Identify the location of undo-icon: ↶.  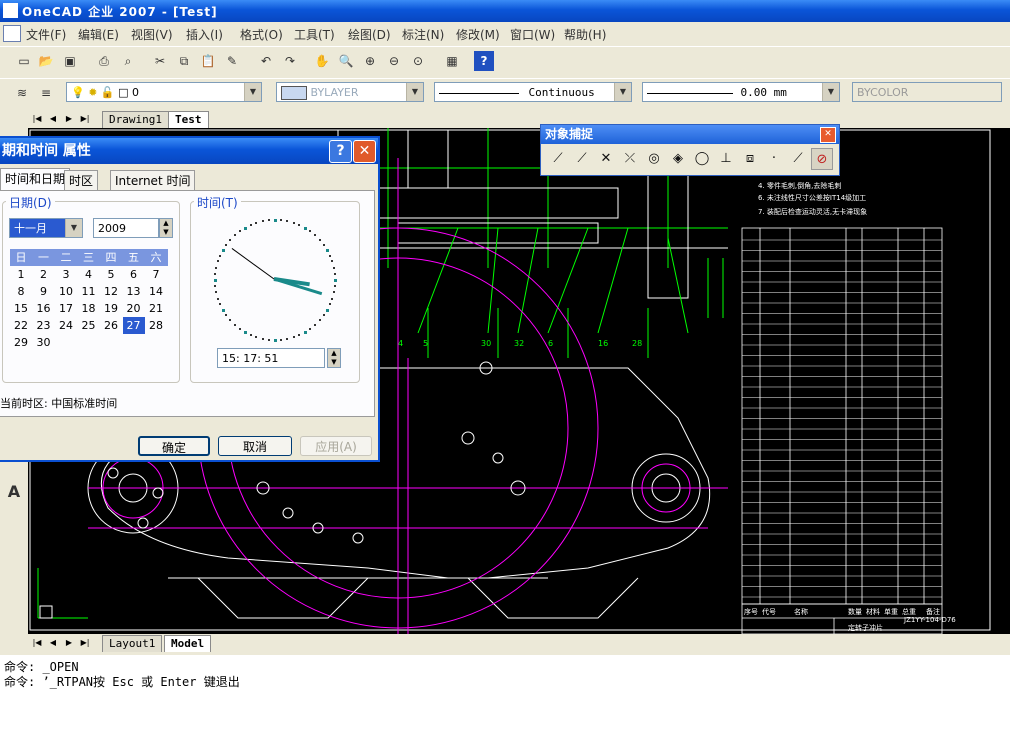
(266, 61).